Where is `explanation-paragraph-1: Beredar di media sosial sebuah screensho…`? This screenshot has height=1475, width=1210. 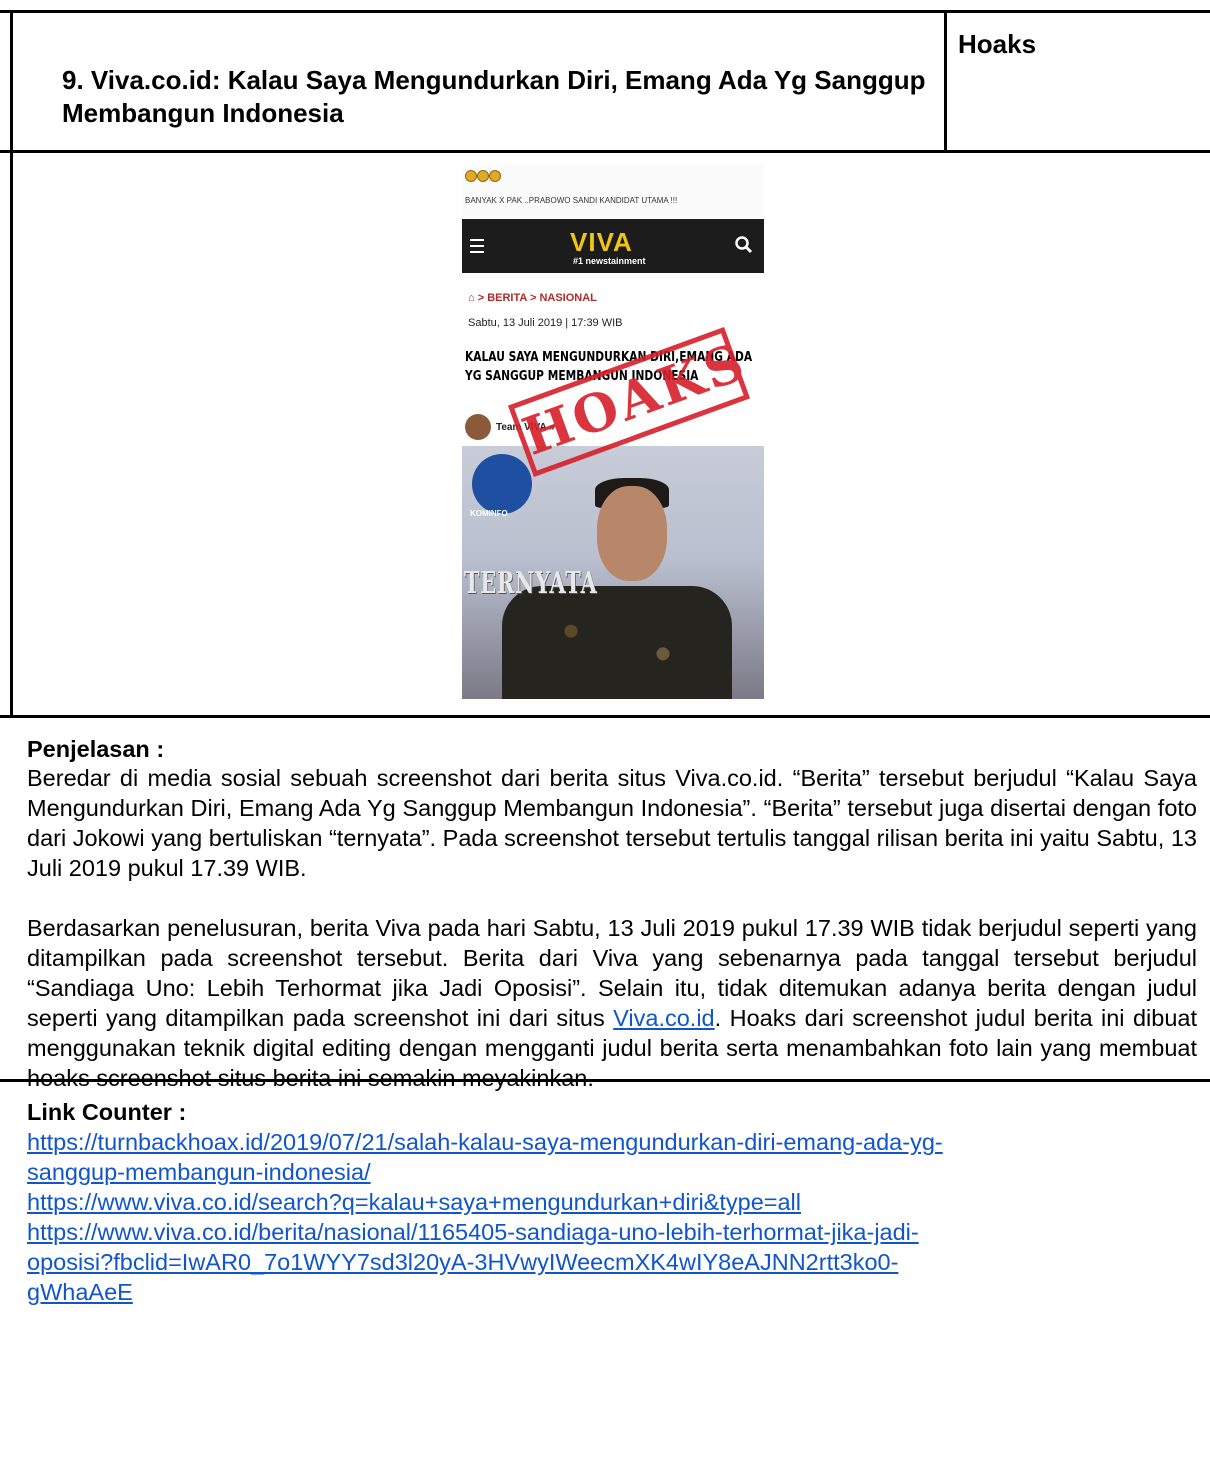
explanation-paragraph-1: Beredar di media sosial sebuah screensho… is located at coordinates (612, 823).